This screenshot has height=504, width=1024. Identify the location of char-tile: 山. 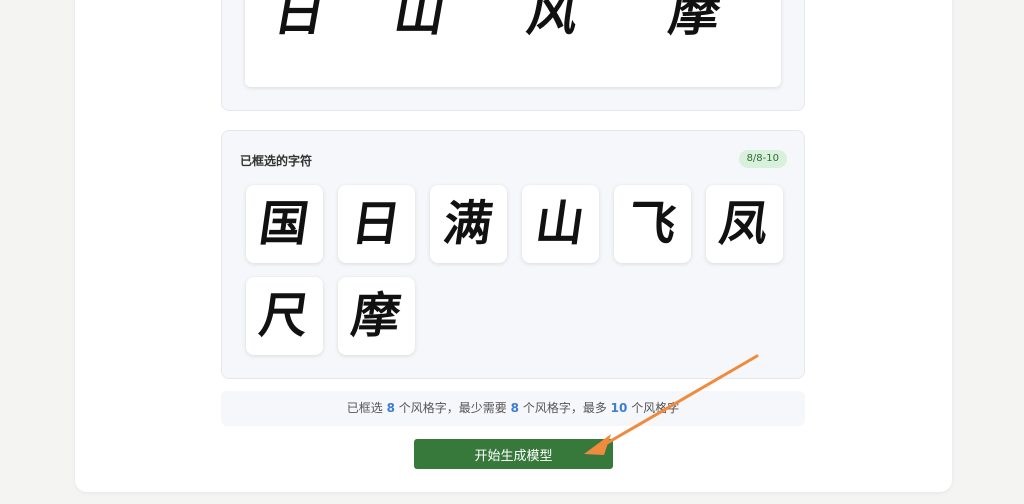
(560, 224).